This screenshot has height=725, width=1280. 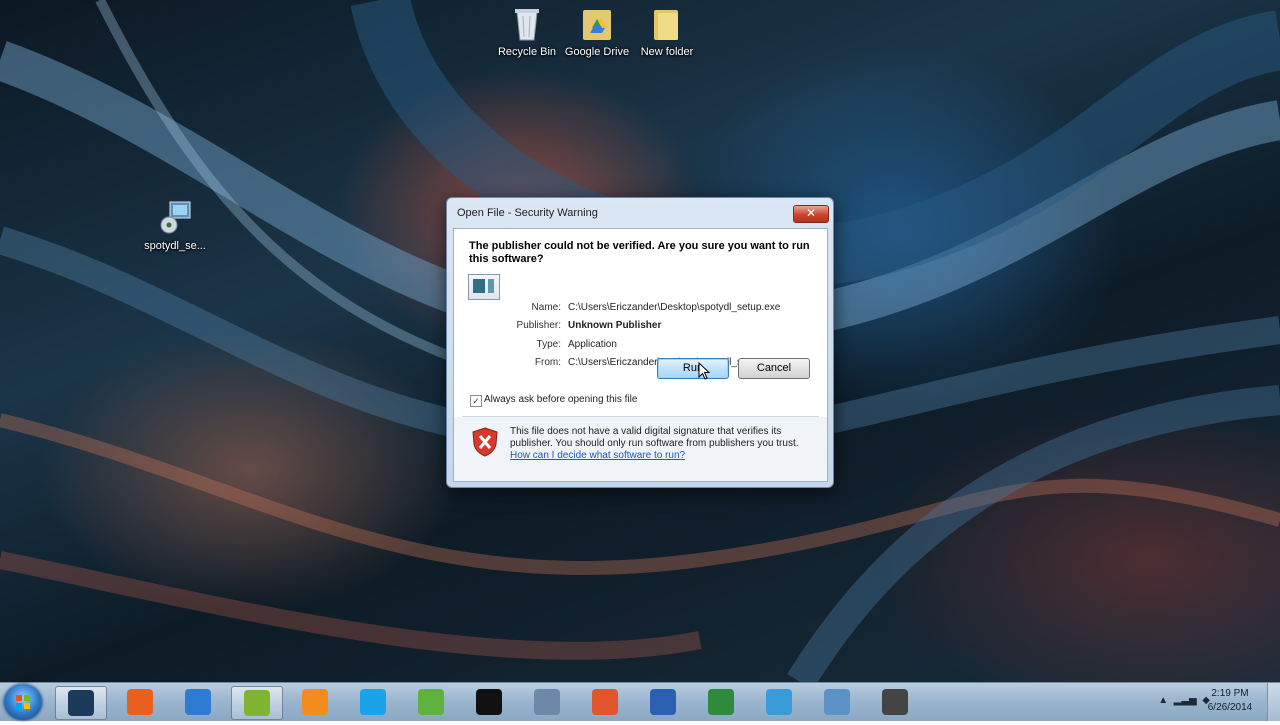 I want to click on taskbar-button-media-player, so click(x=315, y=702).